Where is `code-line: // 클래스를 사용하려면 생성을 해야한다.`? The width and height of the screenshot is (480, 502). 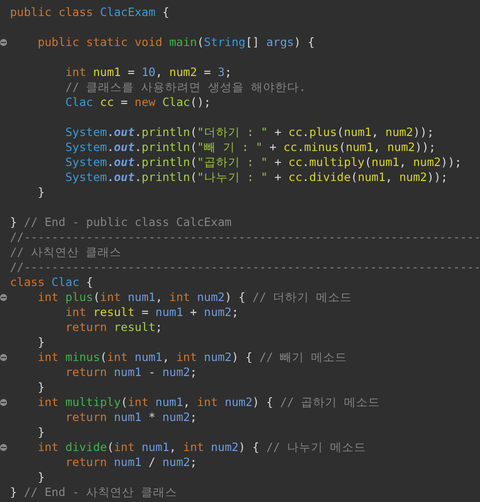
code-line: // 클래스를 사용하려면 생성을 해야한다. is located at coordinates (185, 87).